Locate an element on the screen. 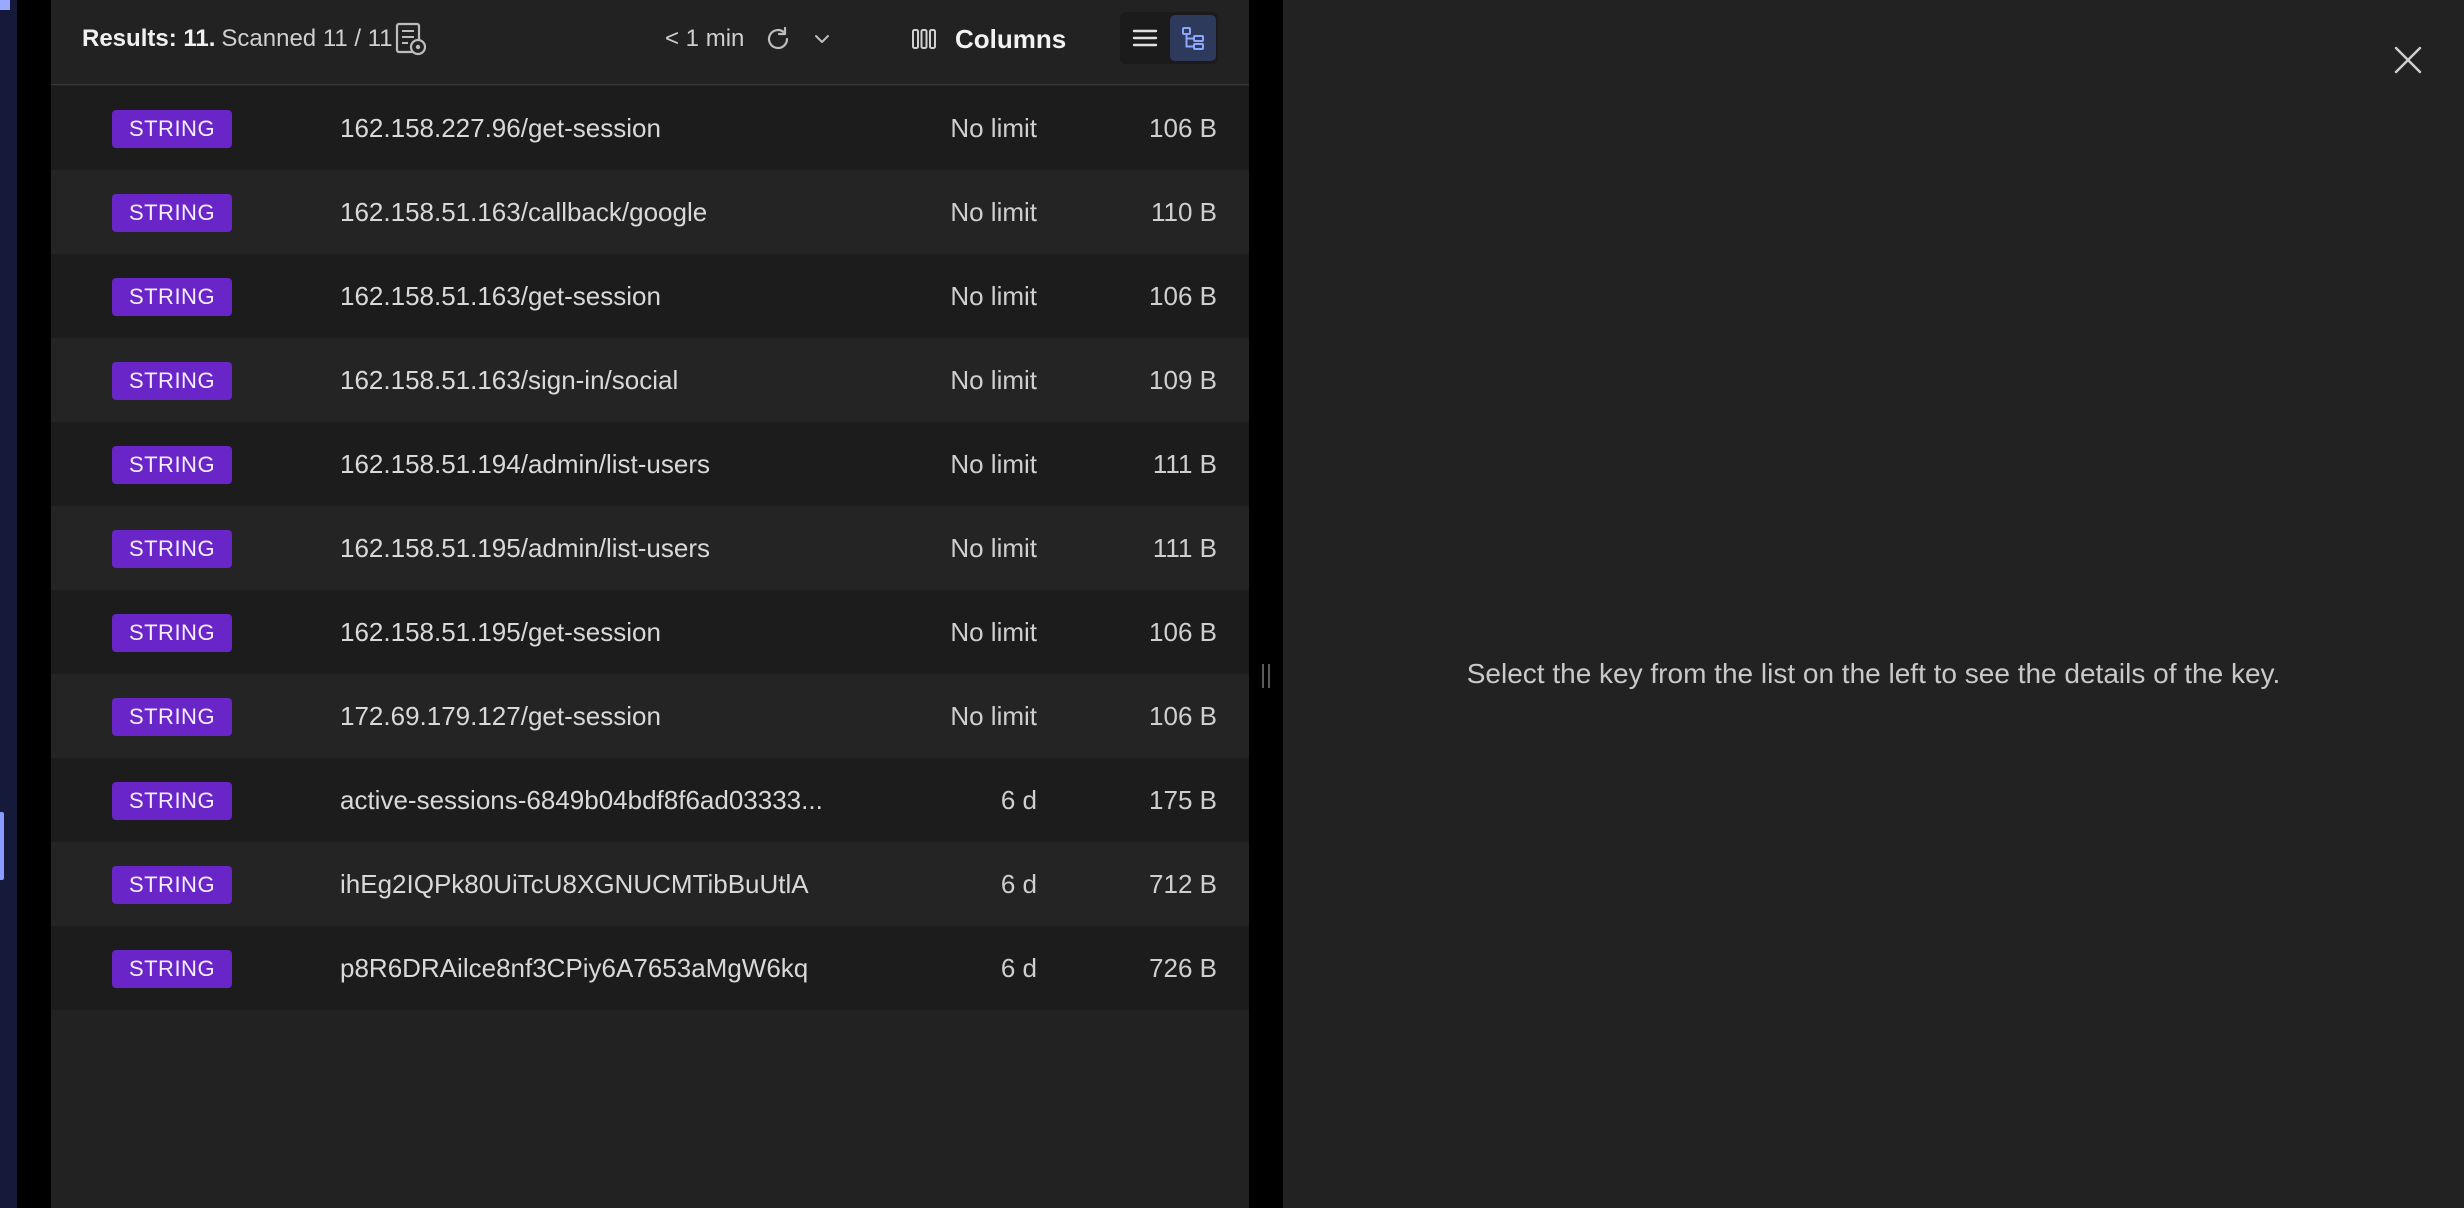  key-name: ihEg2IQPk80UiTcU8XGNUCMTibBuUtlA is located at coordinates (574, 884).